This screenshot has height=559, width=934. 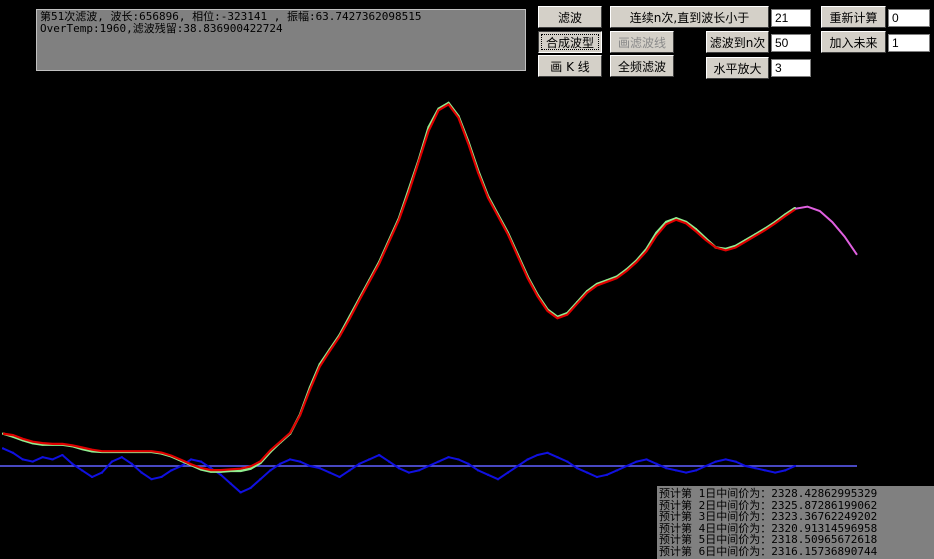 What do you see at coordinates (689, 17) in the screenshot?
I see `continuous-filter-button: 连续n次,直到波长小于` at bounding box center [689, 17].